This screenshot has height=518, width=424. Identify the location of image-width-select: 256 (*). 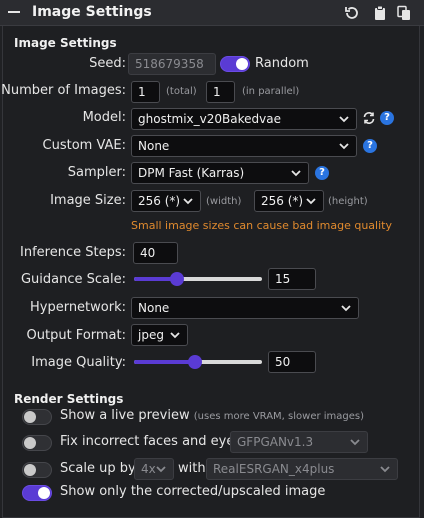
(166, 201).